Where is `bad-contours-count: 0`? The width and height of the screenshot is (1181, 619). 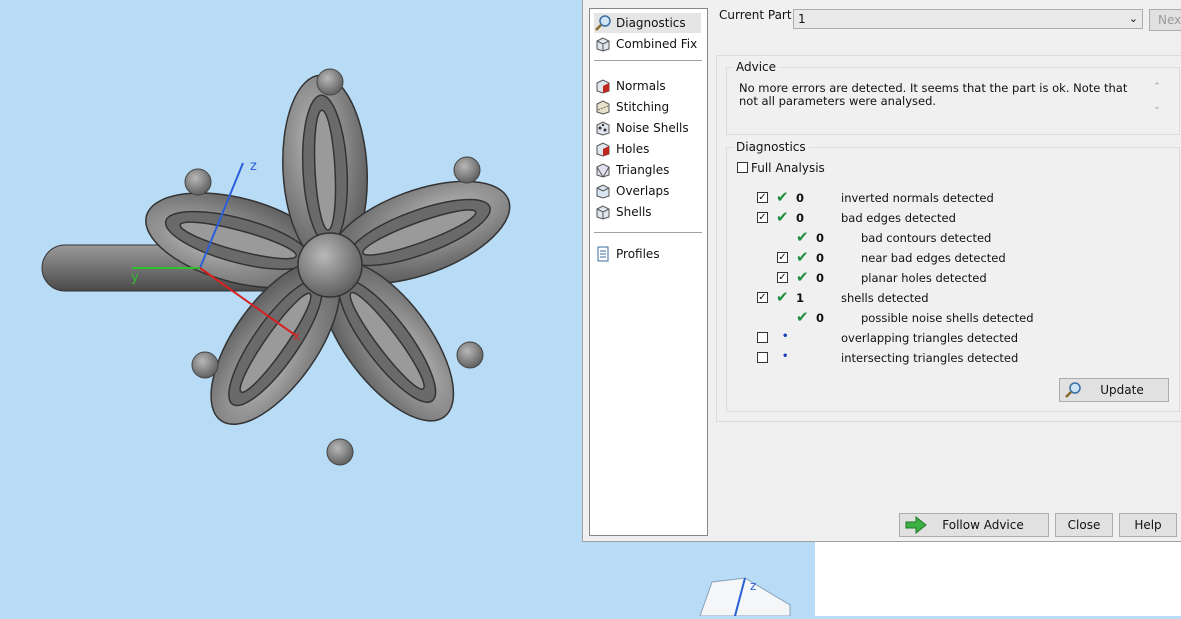 bad-contours-count: 0 is located at coordinates (820, 238).